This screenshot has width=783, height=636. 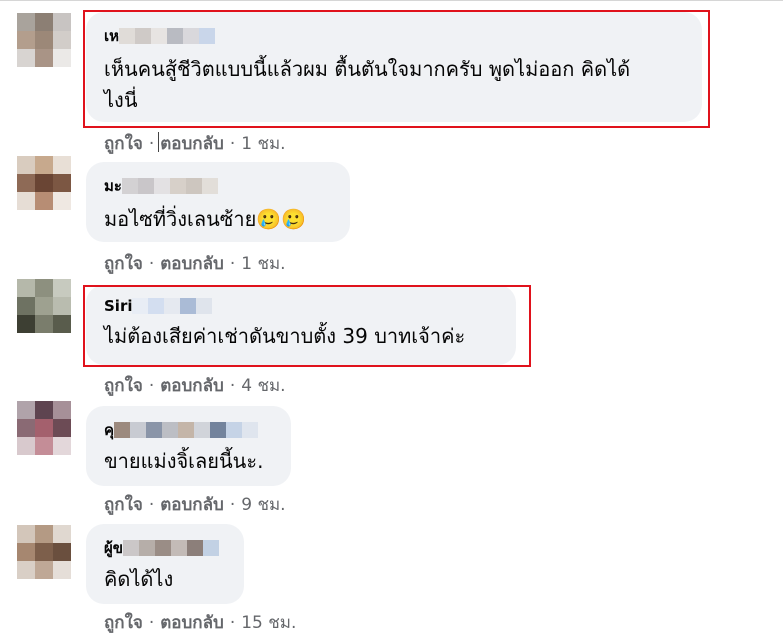 I want to click on comment-author: ผู้ข, so click(x=162, y=548).